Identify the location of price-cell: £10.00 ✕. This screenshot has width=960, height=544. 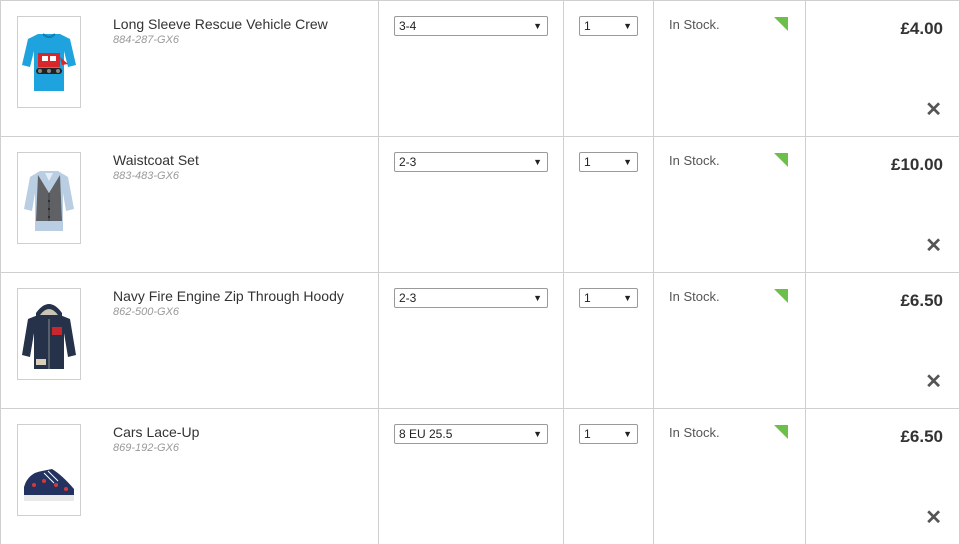
(882, 205).